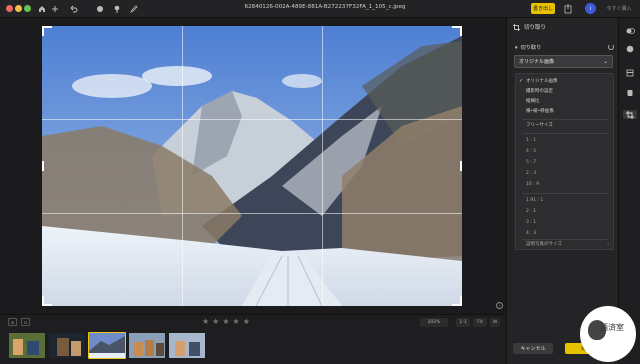 This screenshot has width=640, height=364. I want to click on export-button: 書き出し, so click(543, 8).